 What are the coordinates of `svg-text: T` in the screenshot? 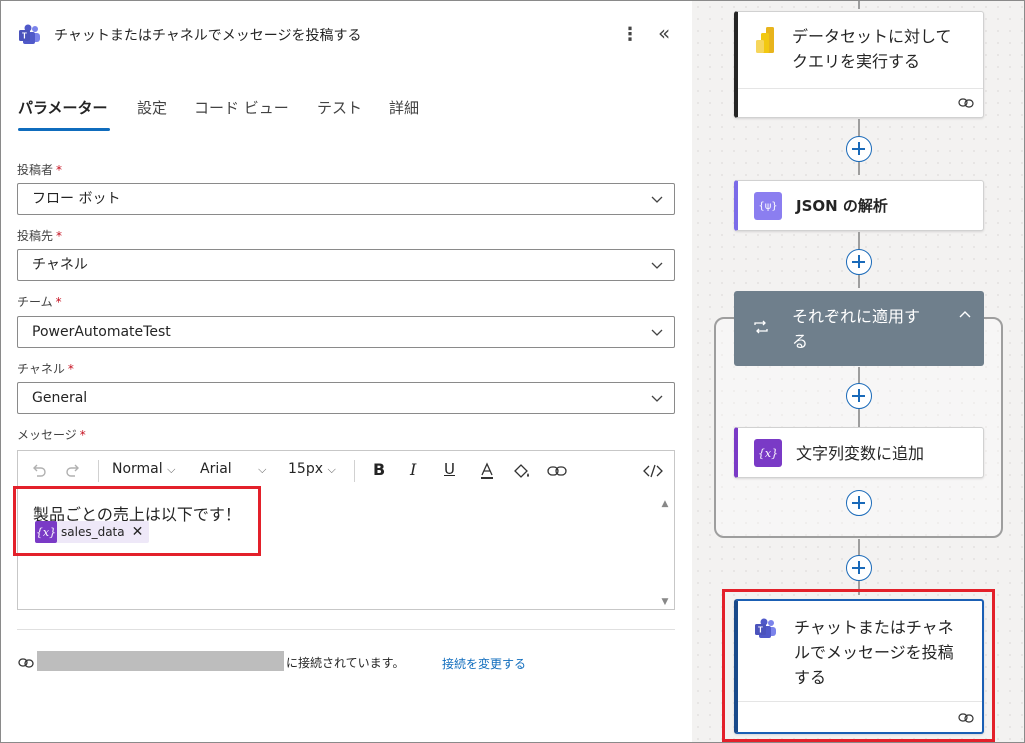 It's located at (24, 36).